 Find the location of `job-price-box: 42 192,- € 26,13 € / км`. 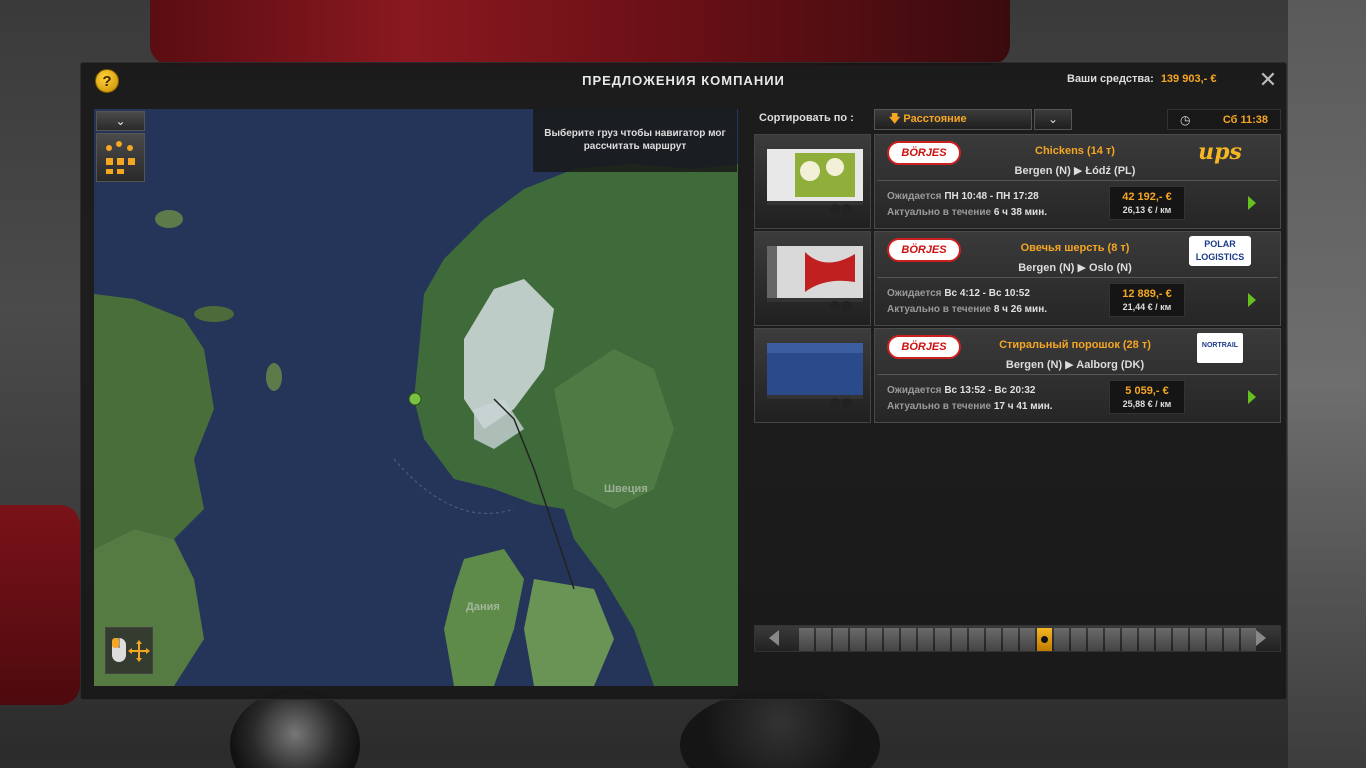

job-price-box: 42 192,- € 26,13 € / км is located at coordinates (1147, 203).